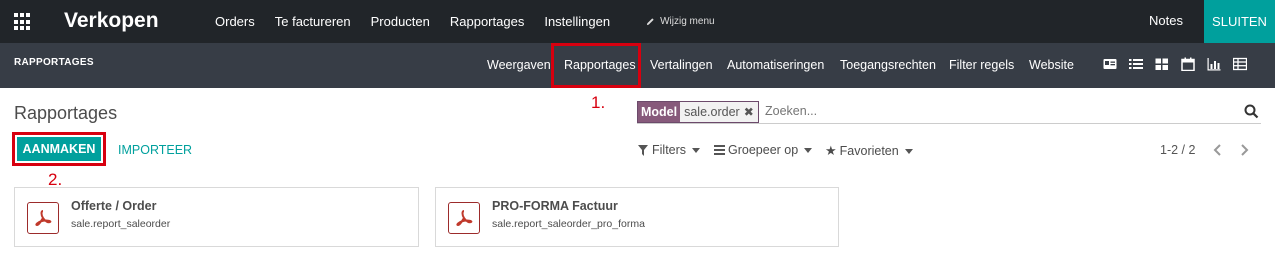 The image size is (1275, 259). I want to click on search-facet: Model sale.order ✖, so click(698, 112).